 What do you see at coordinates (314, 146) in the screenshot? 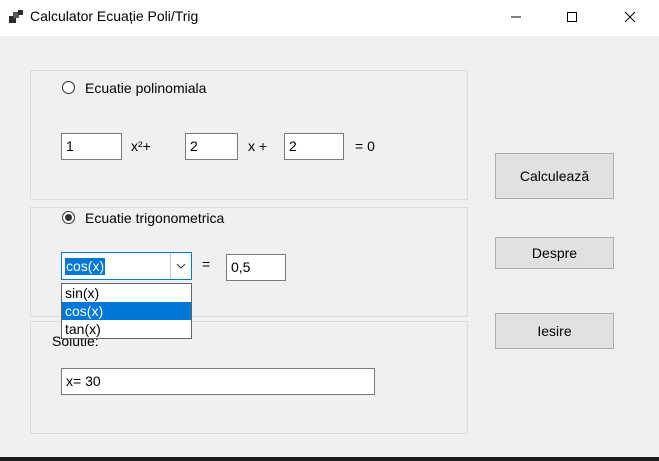
I see `coef-c-input: 2` at bounding box center [314, 146].